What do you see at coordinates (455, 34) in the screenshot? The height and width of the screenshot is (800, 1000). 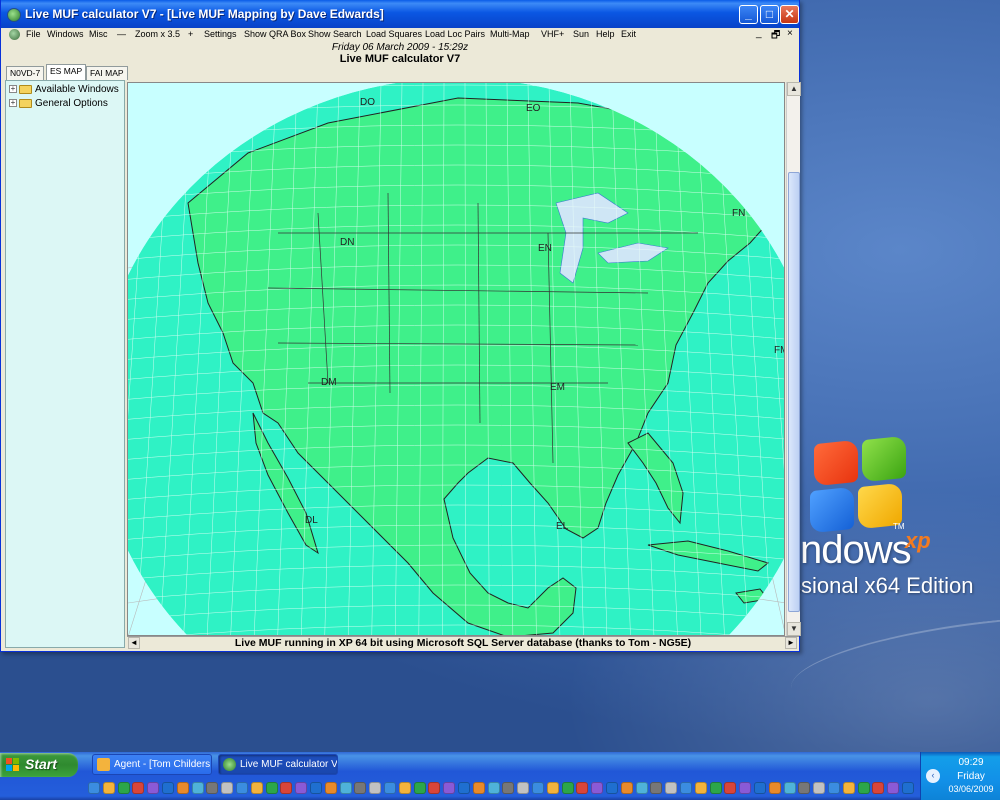 I see `menu-load-loc-pairs: Load Loc Pairs` at bounding box center [455, 34].